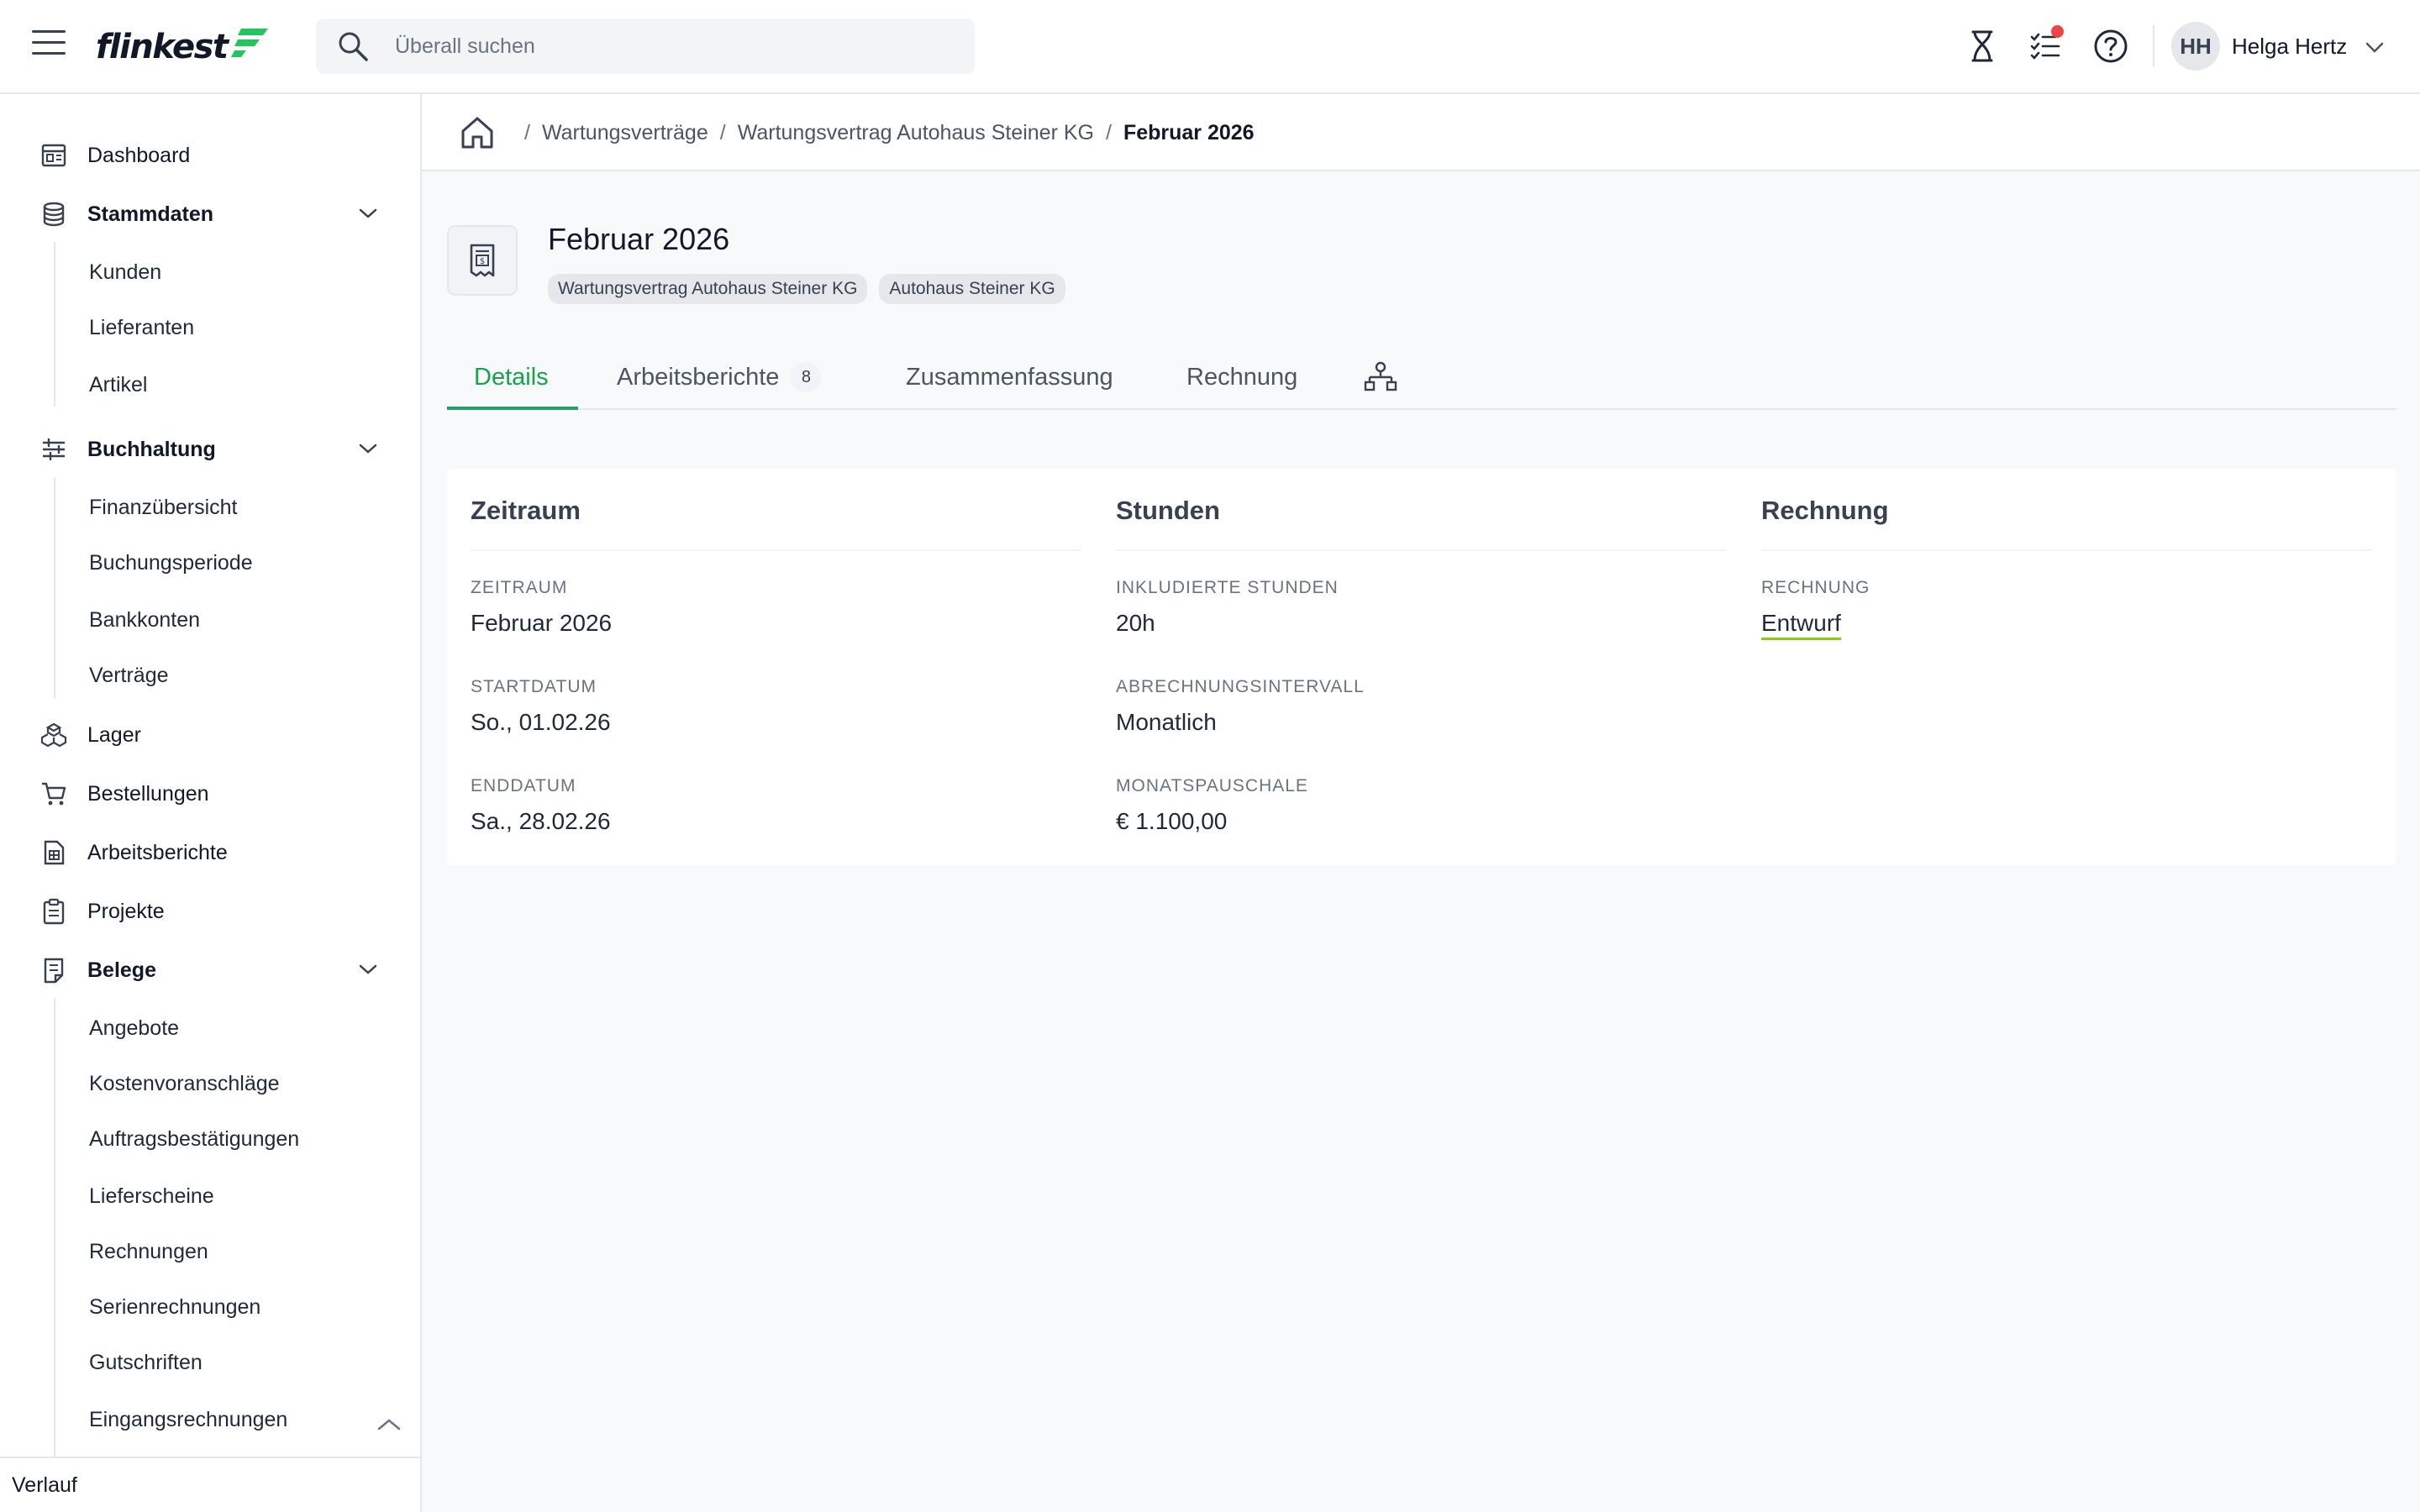 The height and width of the screenshot is (1512, 2420). What do you see at coordinates (125, 272) in the screenshot?
I see `sidebar-subitem-kunden: Kunden` at bounding box center [125, 272].